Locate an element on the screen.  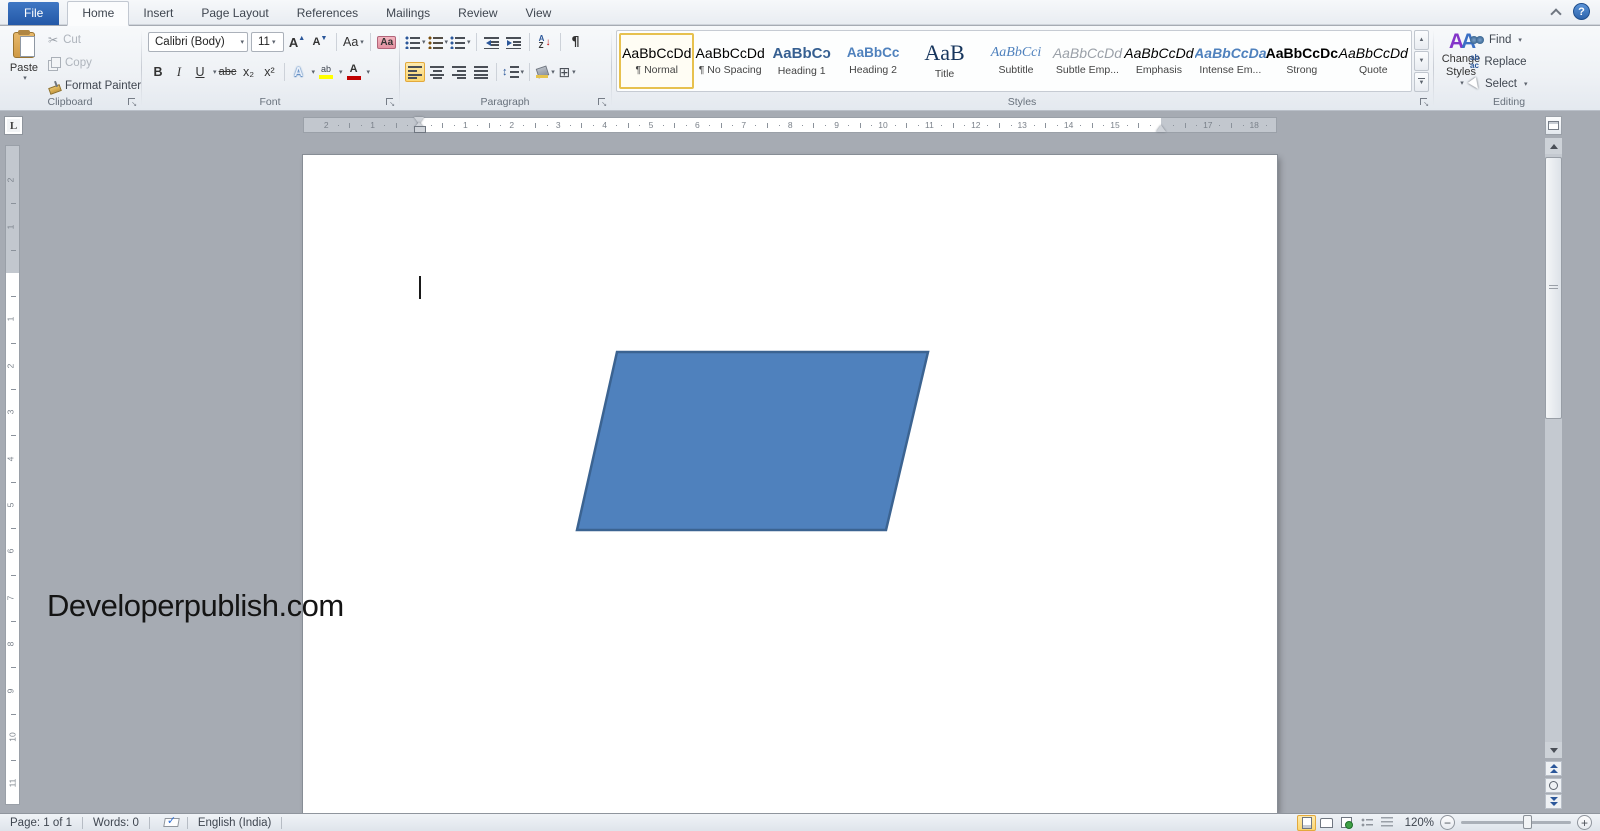
ruler-number: 1 is located at coordinates (372, 125).